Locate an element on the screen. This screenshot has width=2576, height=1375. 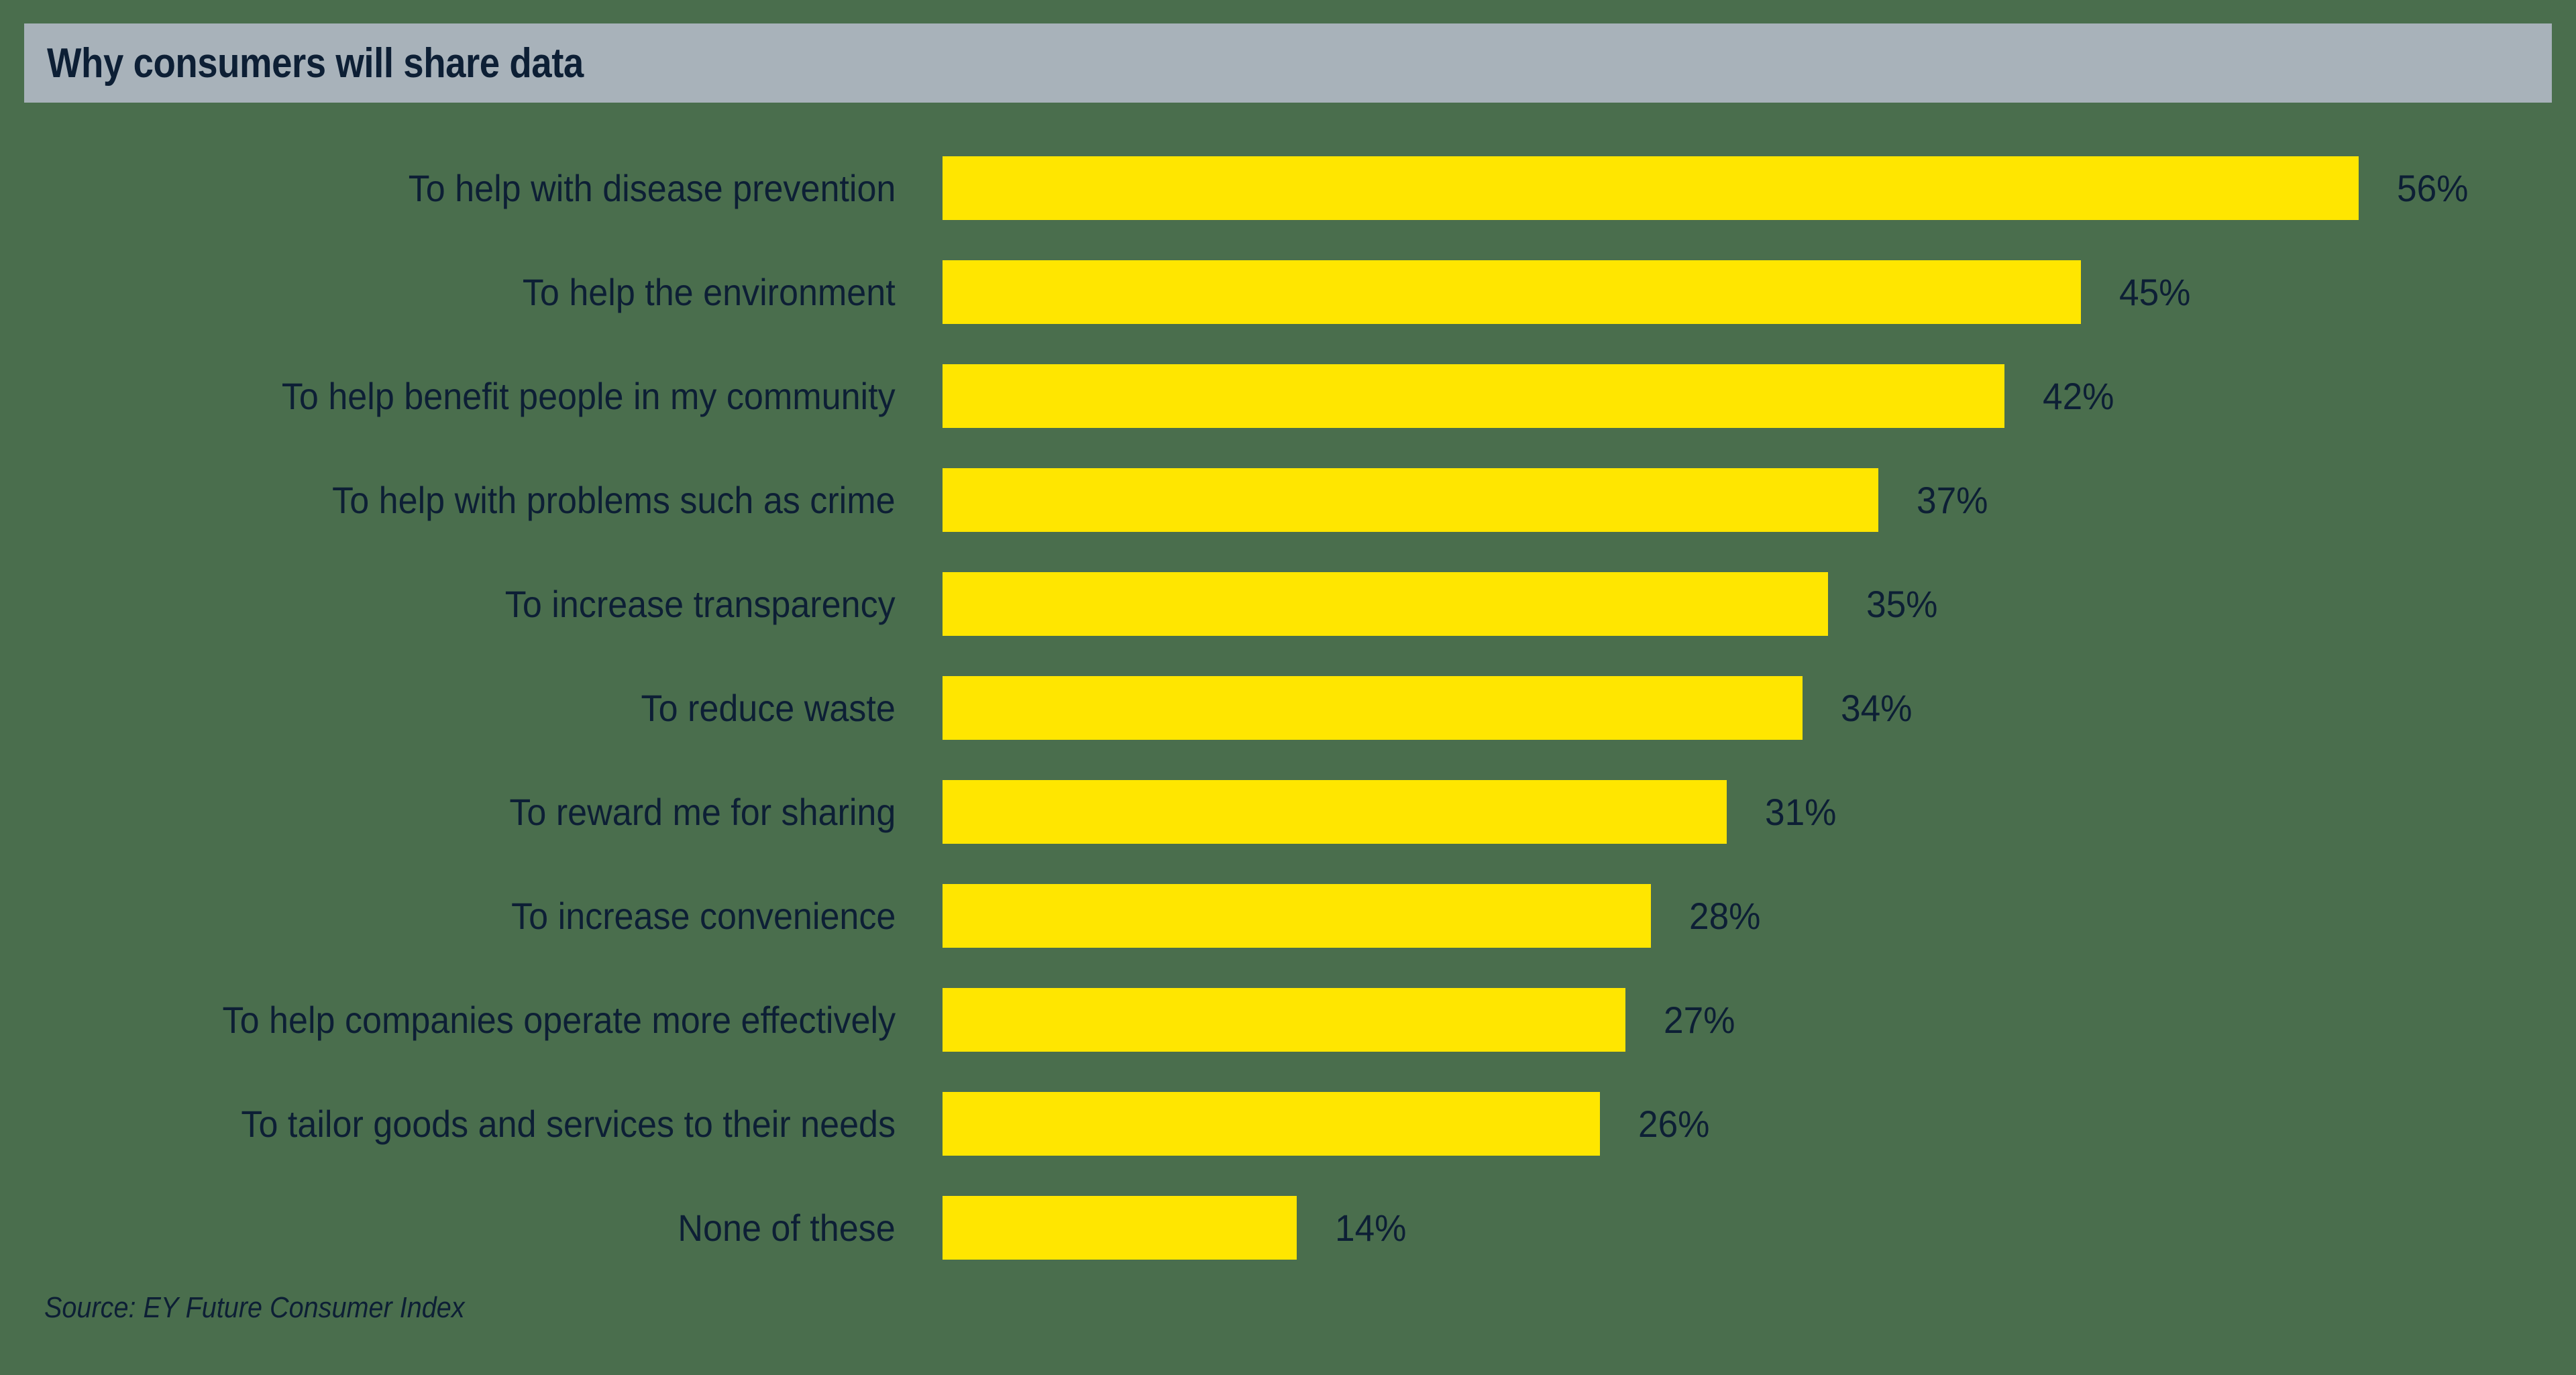
category-label: To help benefit people in my community is located at coordinates (565, 395).